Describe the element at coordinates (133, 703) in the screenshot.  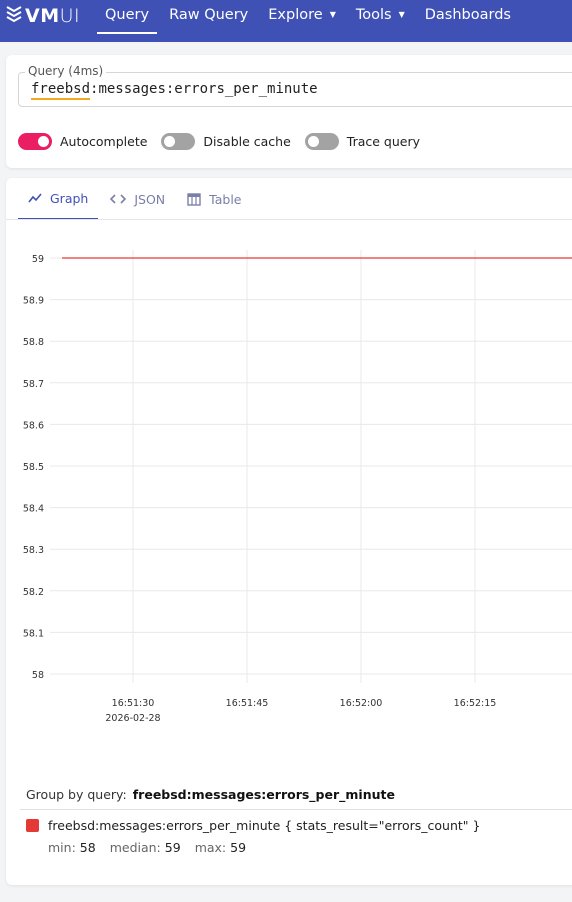
I see `x-tick-label: 16:51:30` at that location.